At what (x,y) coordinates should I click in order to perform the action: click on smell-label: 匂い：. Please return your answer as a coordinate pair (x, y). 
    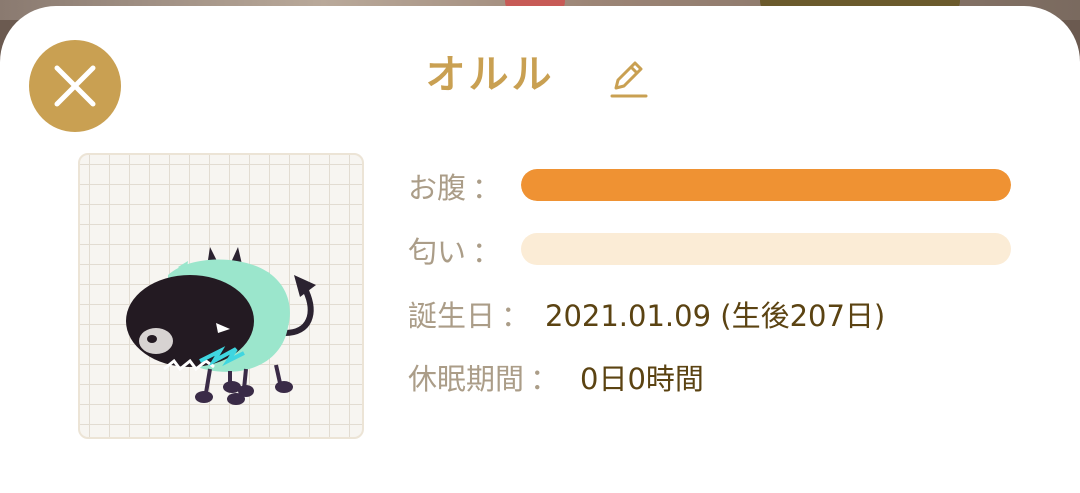
    Looking at the image, I should click on (454, 252).